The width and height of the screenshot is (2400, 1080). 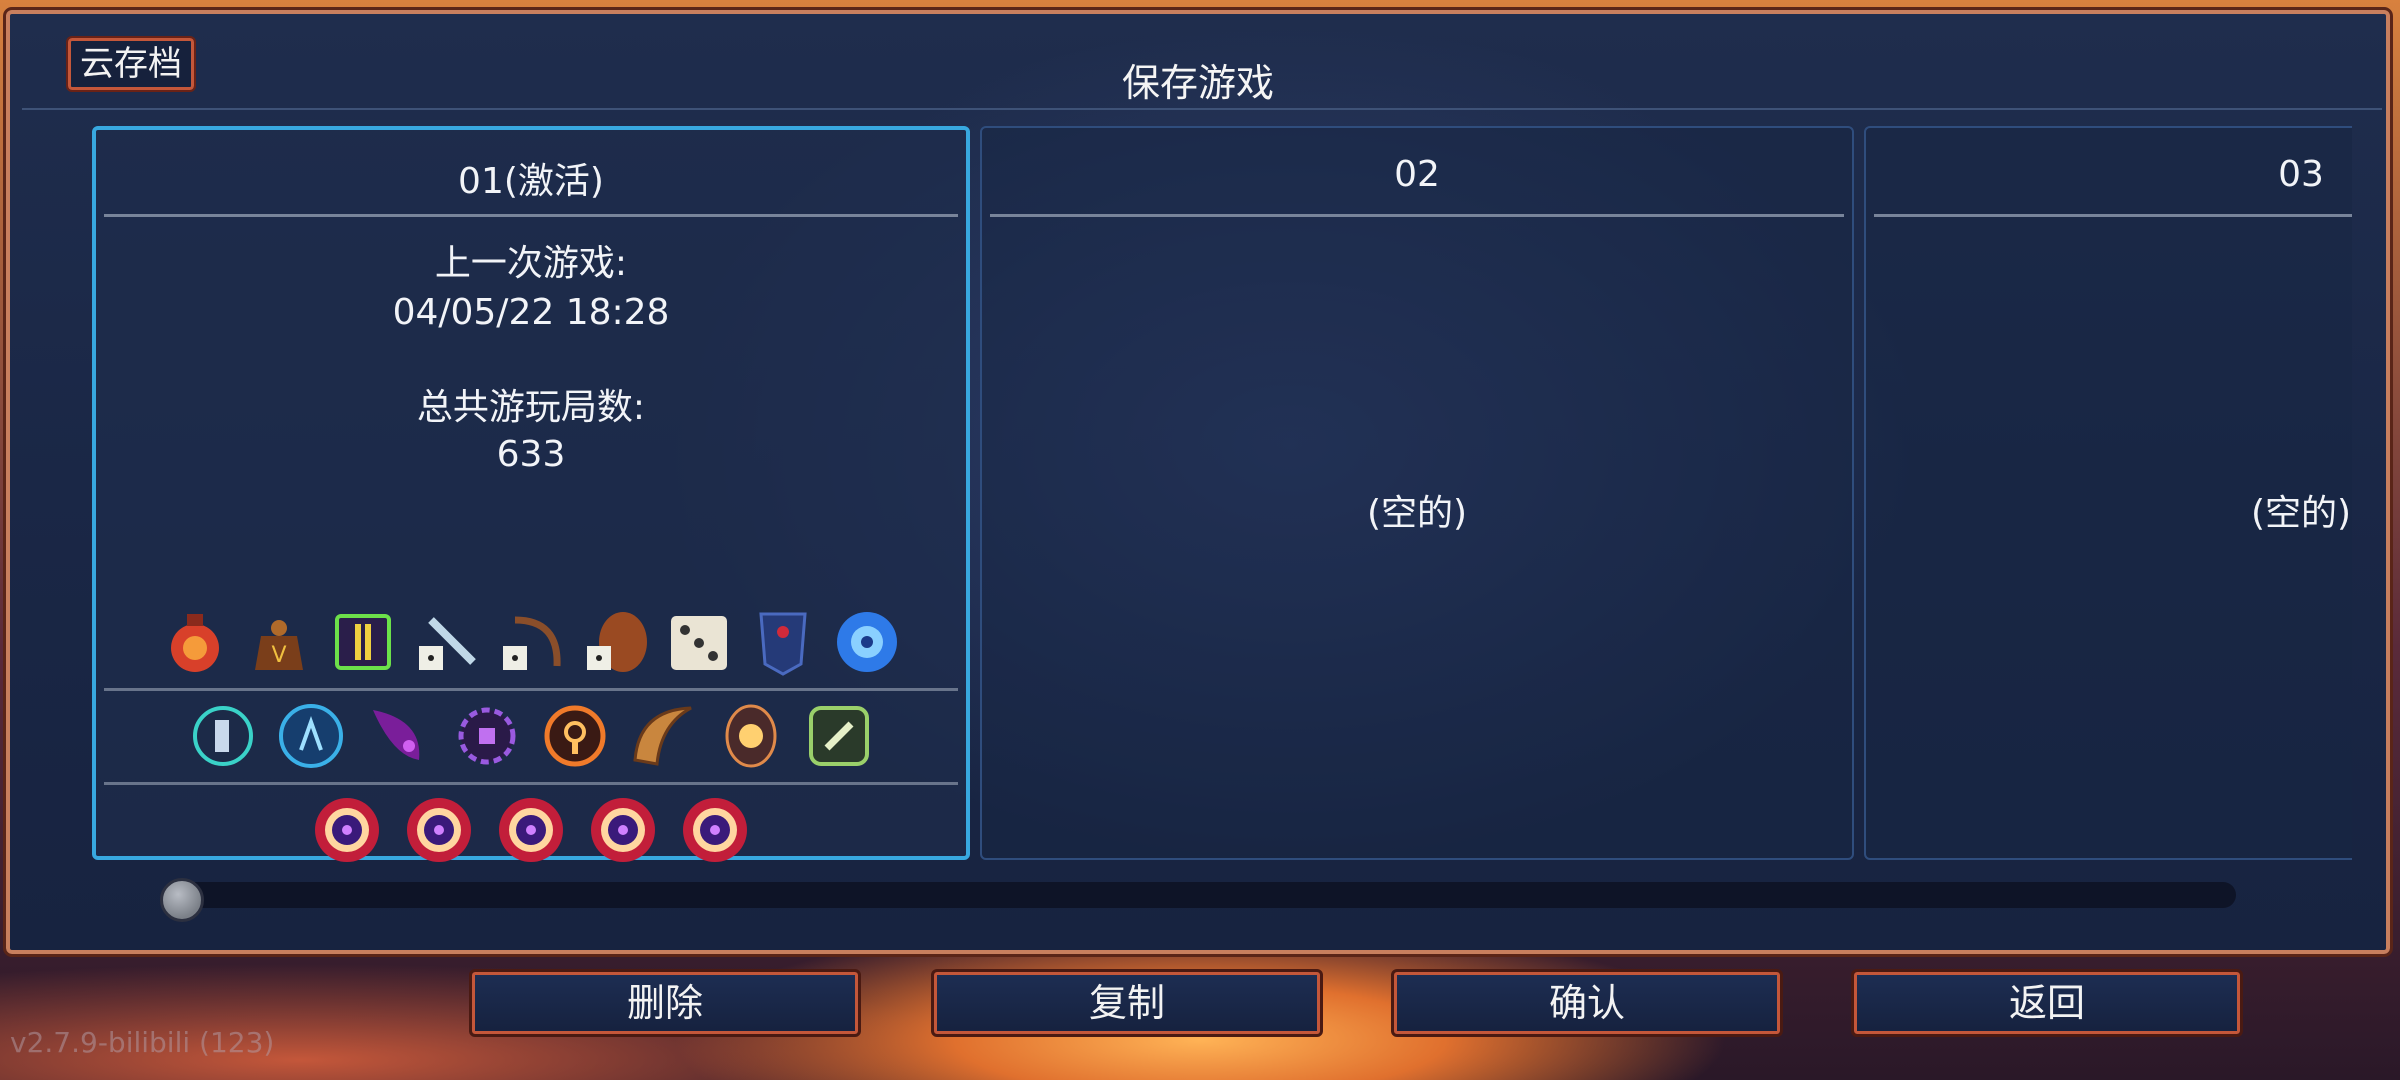 I want to click on save-slot-03: 03 (空的), so click(x=2108, y=493).